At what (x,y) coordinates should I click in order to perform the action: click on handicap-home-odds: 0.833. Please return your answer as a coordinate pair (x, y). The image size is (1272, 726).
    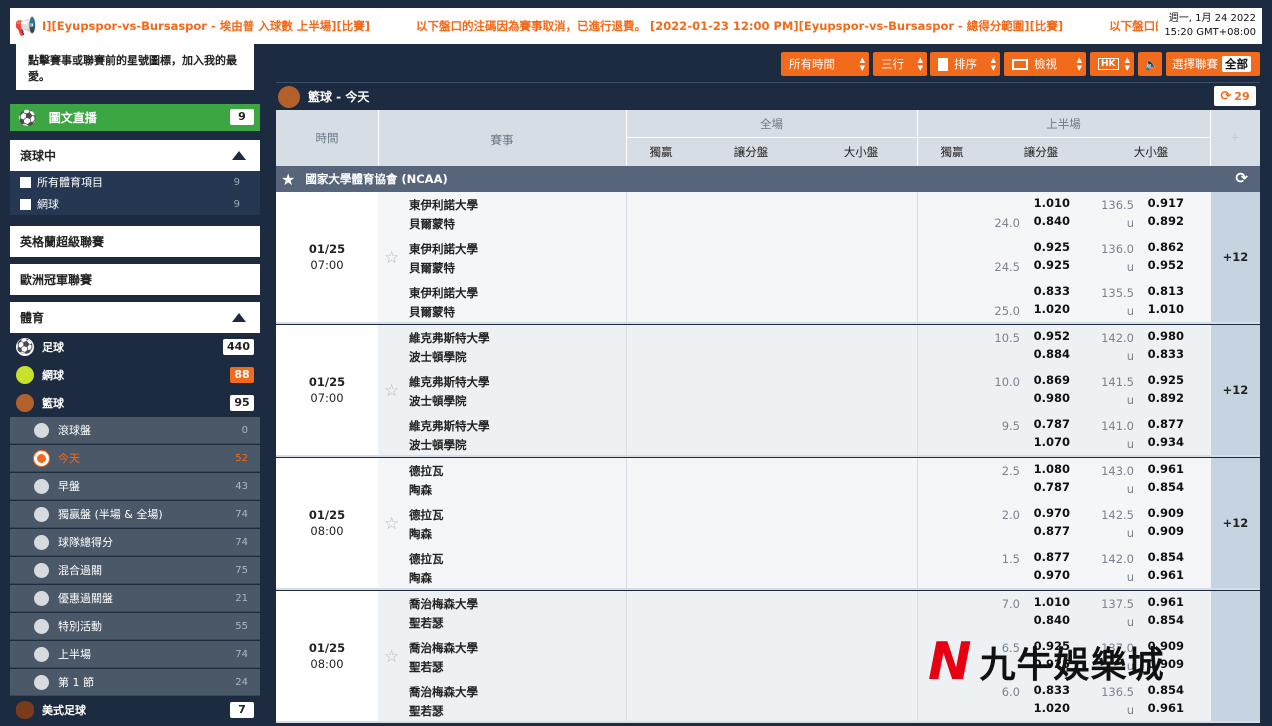
    Looking at the image, I should click on (1045, 291).